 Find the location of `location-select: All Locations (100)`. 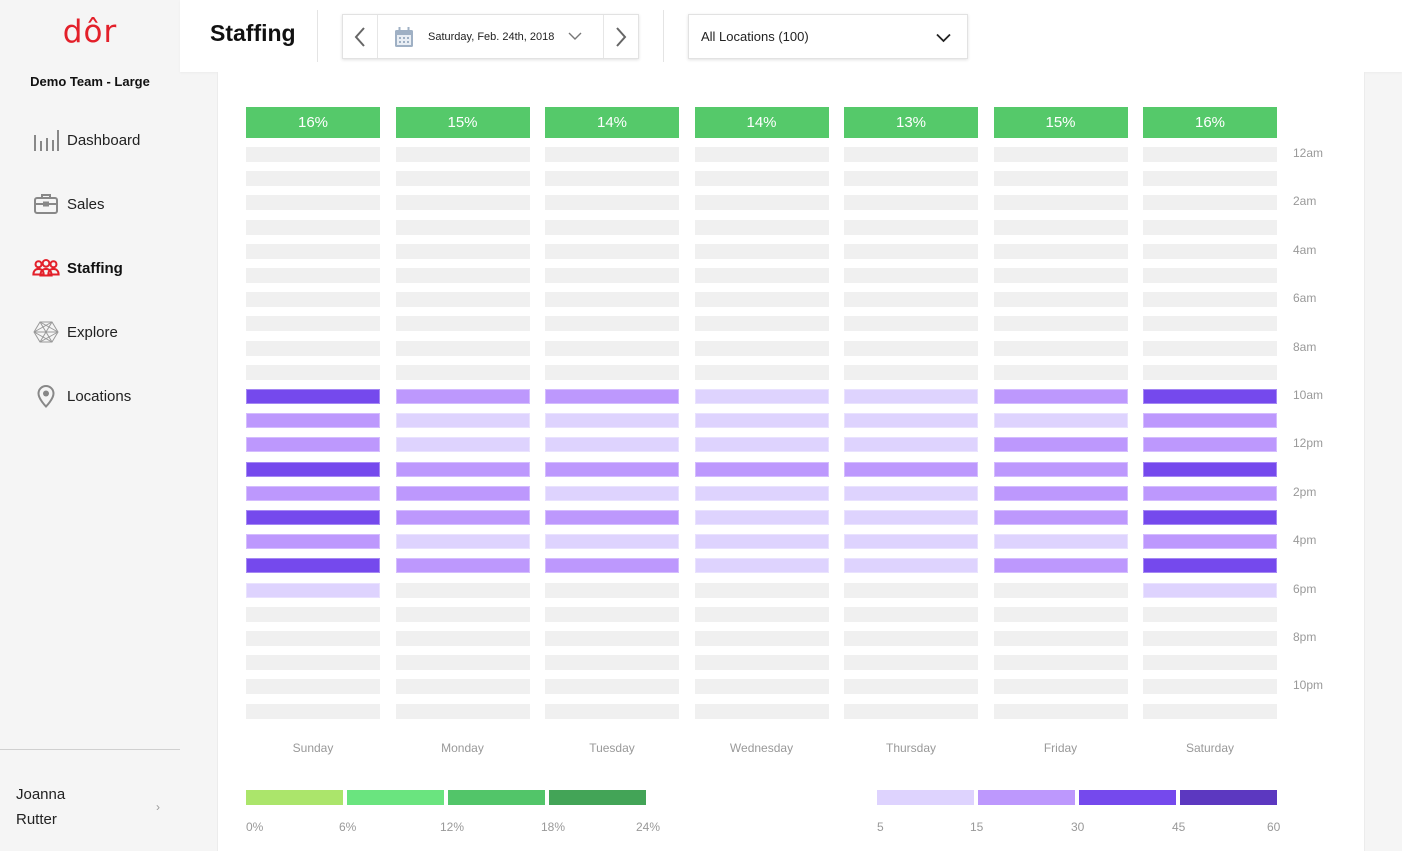

location-select: All Locations (100) is located at coordinates (828, 36).